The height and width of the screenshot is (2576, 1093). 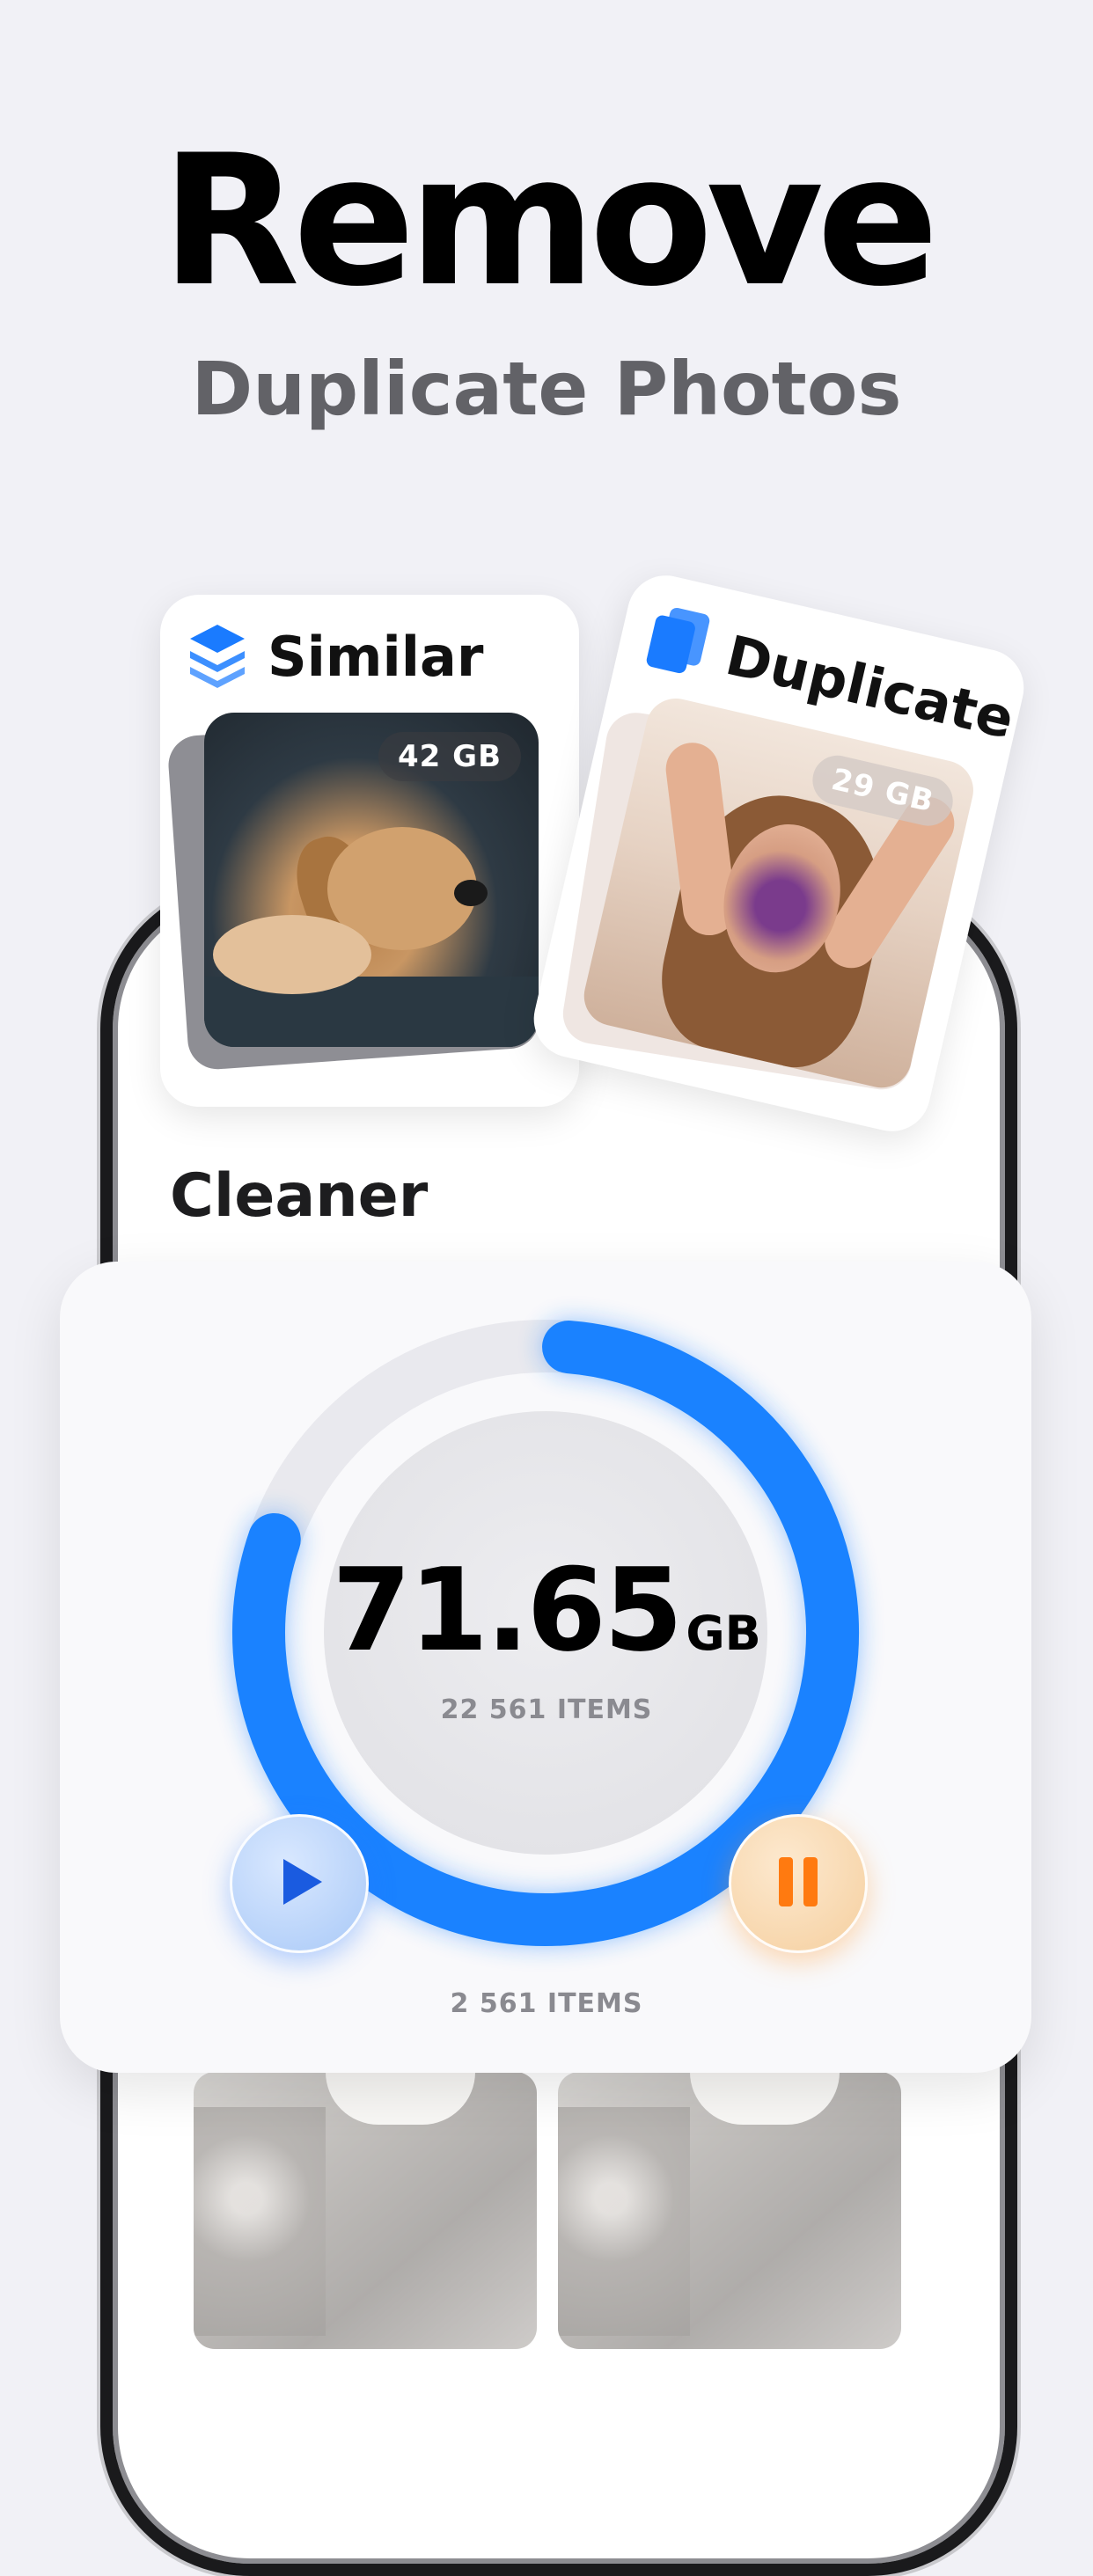 What do you see at coordinates (376, 657) in the screenshot?
I see `similar-card-title: Similar` at bounding box center [376, 657].